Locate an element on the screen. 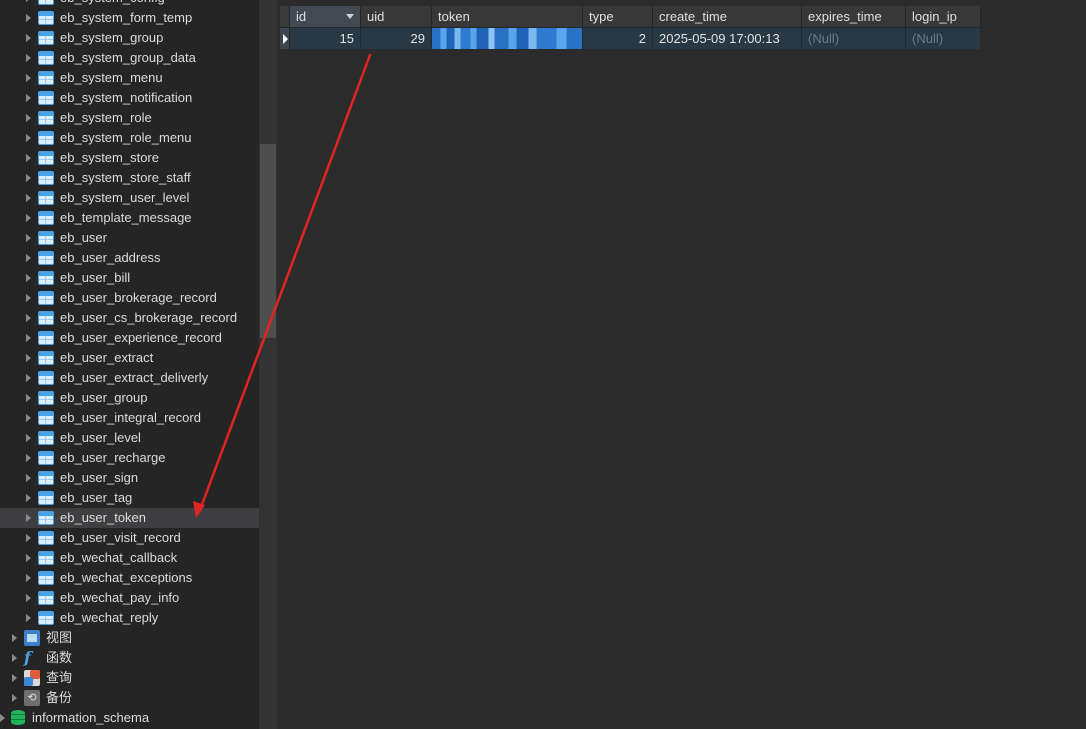  table-name: eb_user_token is located at coordinates (103, 517).